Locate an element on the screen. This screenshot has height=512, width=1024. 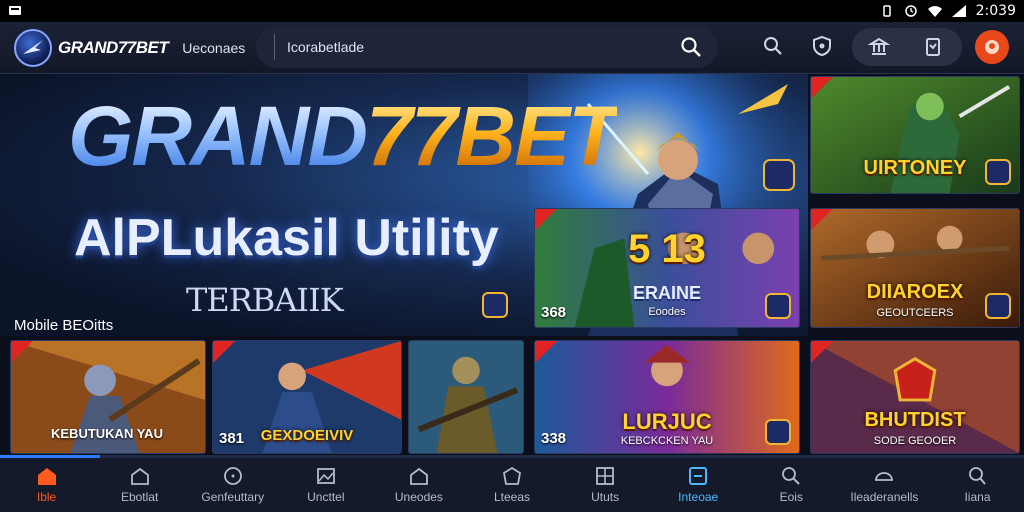
brand-title-part-2: 77BET is located at coordinates (492, 136).